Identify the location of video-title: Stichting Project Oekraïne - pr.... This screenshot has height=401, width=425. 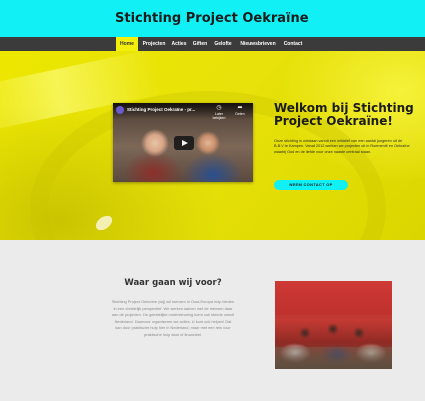
(161, 109).